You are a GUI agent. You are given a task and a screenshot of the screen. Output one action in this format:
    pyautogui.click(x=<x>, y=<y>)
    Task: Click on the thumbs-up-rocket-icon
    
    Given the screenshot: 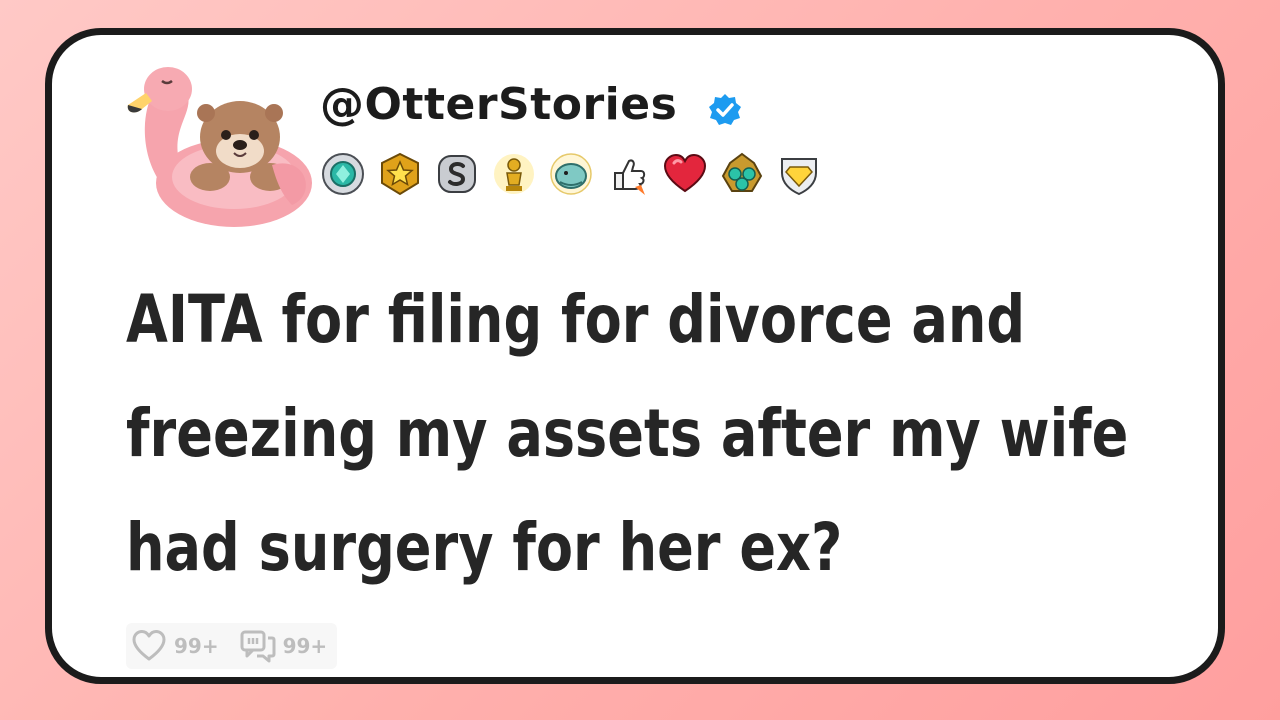 What is the action you would take?
    pyautogui.click(x=630, y=177)
    